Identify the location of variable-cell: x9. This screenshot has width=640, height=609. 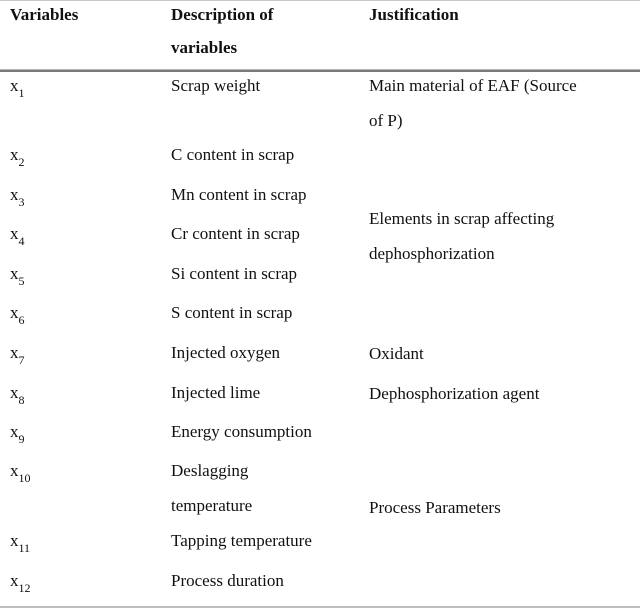
(17, 434).